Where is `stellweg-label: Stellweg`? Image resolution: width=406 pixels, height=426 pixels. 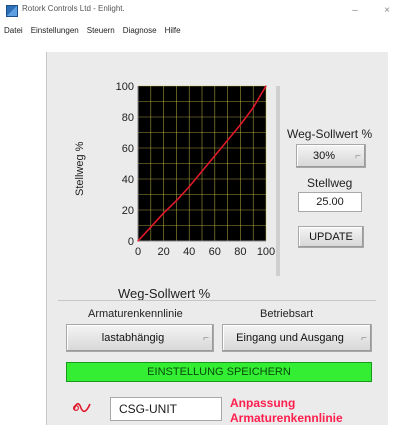
stellweg-label: Stellweg is located at coordinates (330, 183).